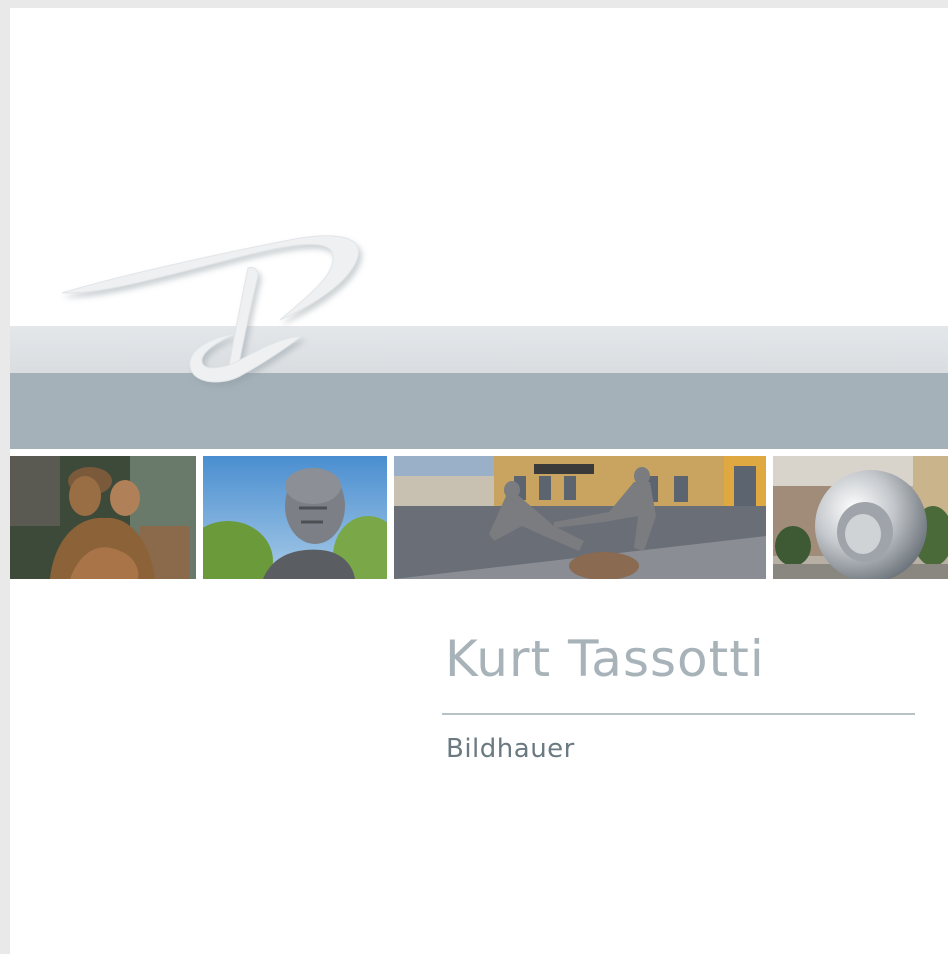 The width and height of the screenshot is (948, 954). I want to click on bronze-couple-sculpture-photo, so click(103, 517).